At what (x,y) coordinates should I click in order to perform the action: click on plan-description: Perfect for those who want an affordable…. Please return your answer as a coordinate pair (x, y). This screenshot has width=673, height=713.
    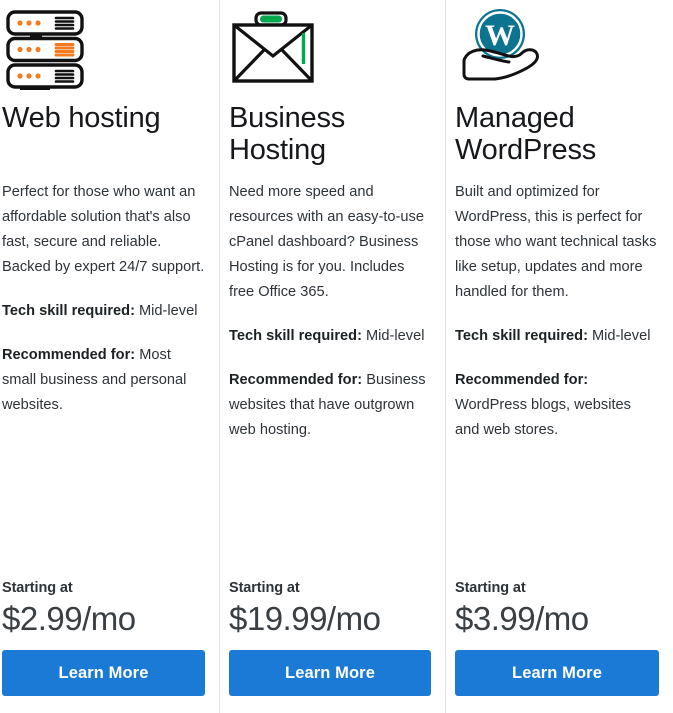
    Looking at the image, I should click on (103, 229).